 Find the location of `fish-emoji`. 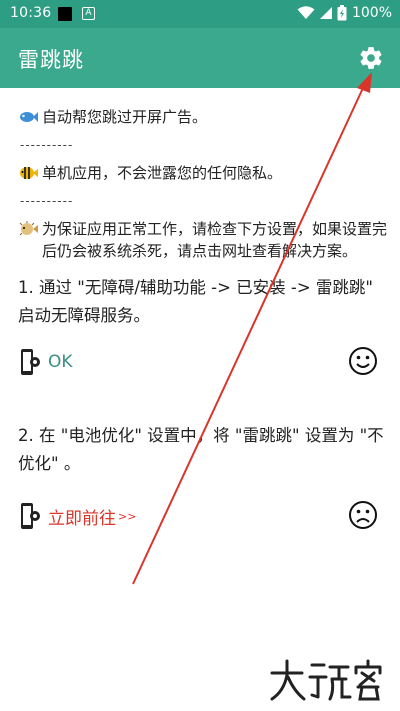

fish-emoji is located at coordinates (29, 117).